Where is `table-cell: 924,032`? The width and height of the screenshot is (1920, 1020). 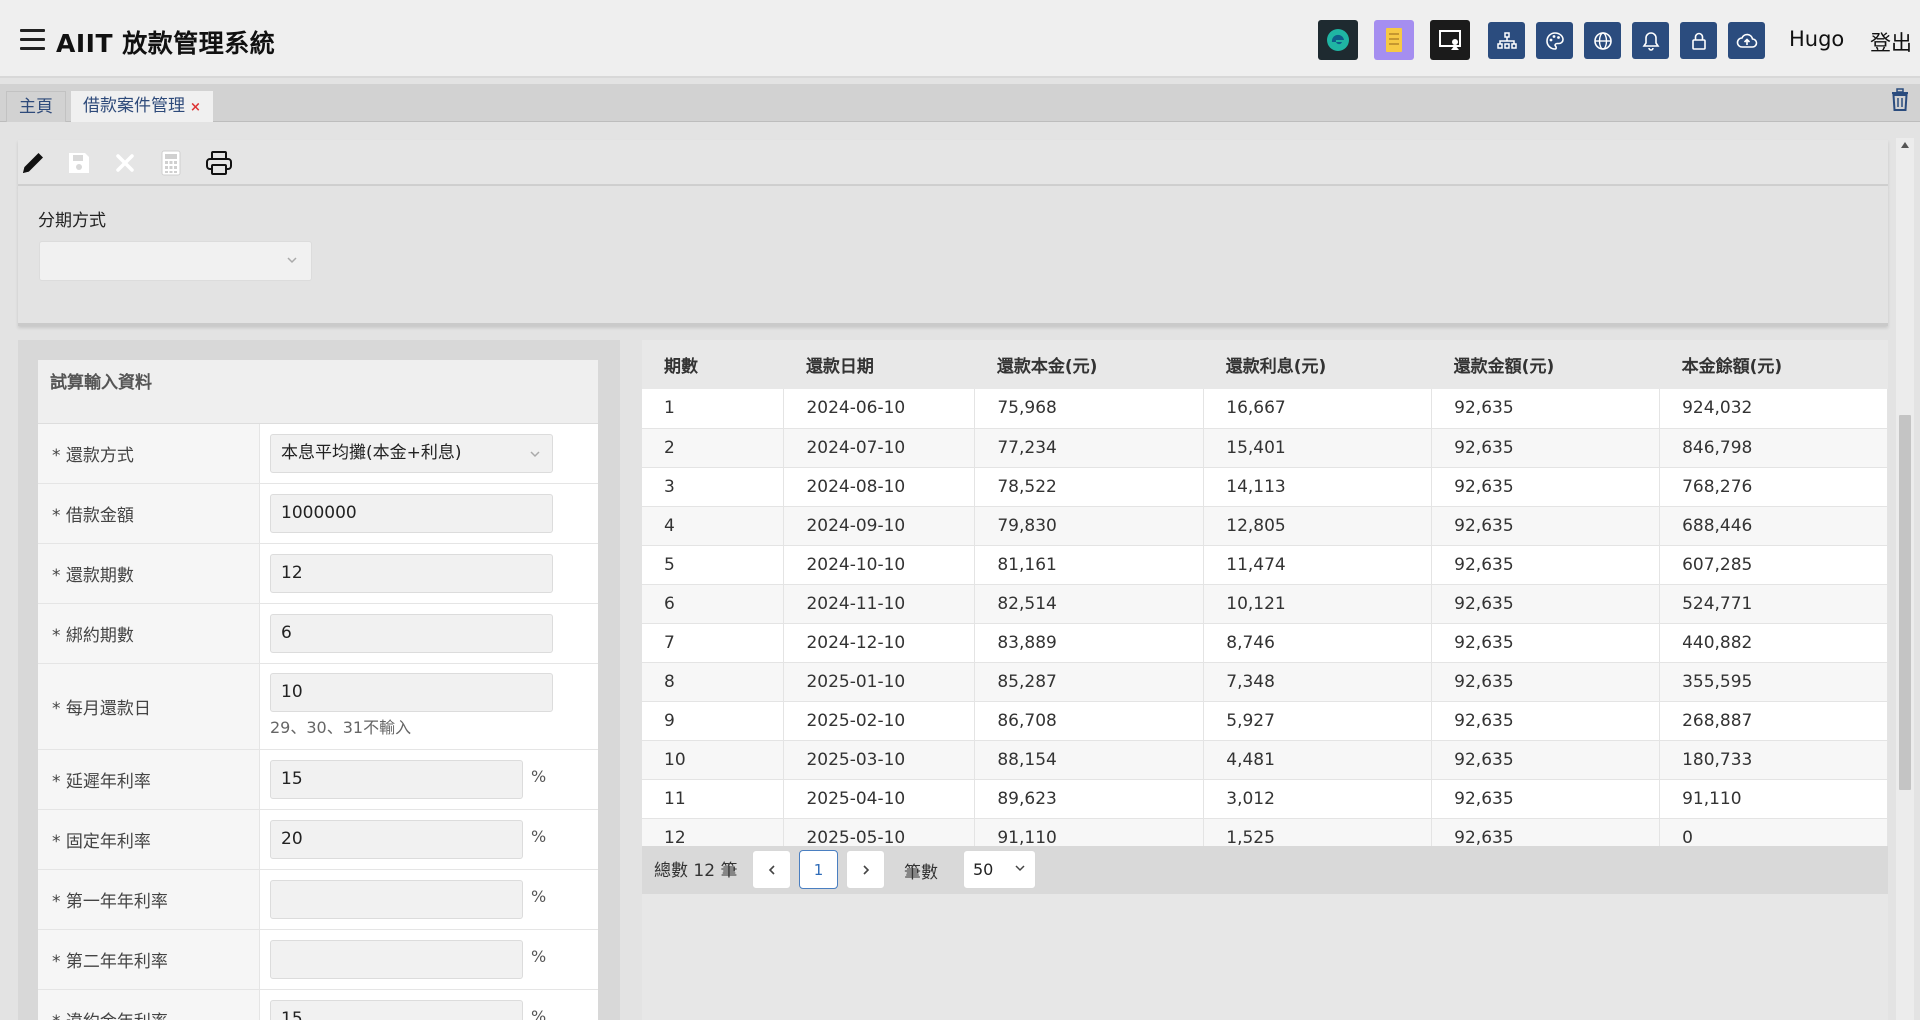 table-cell: 924,032 is located at coordinates (1773, 409).